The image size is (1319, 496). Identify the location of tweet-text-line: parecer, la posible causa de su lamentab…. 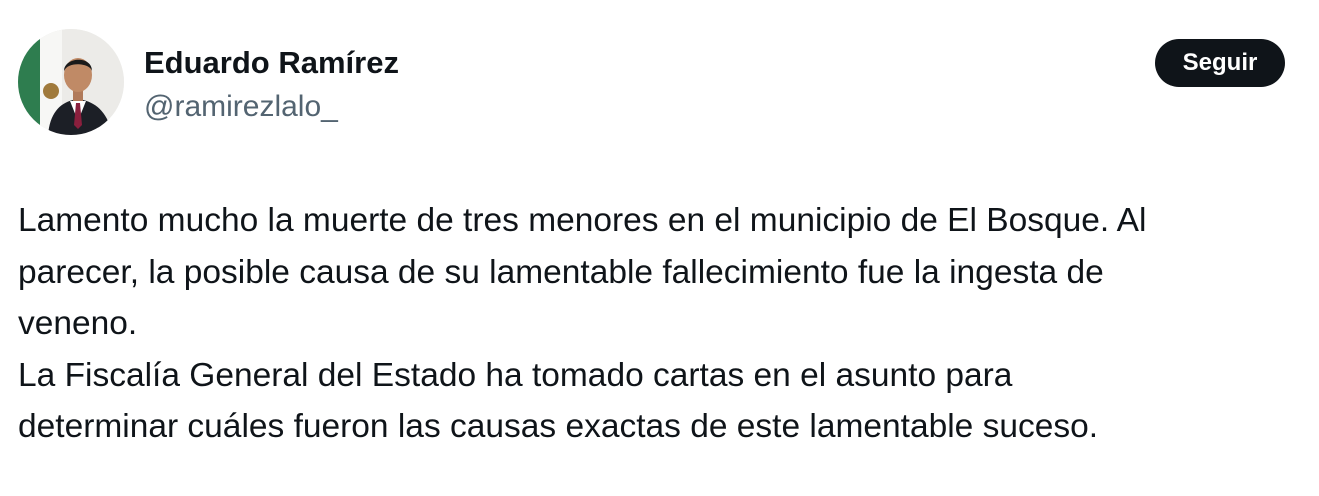
(561, 272).